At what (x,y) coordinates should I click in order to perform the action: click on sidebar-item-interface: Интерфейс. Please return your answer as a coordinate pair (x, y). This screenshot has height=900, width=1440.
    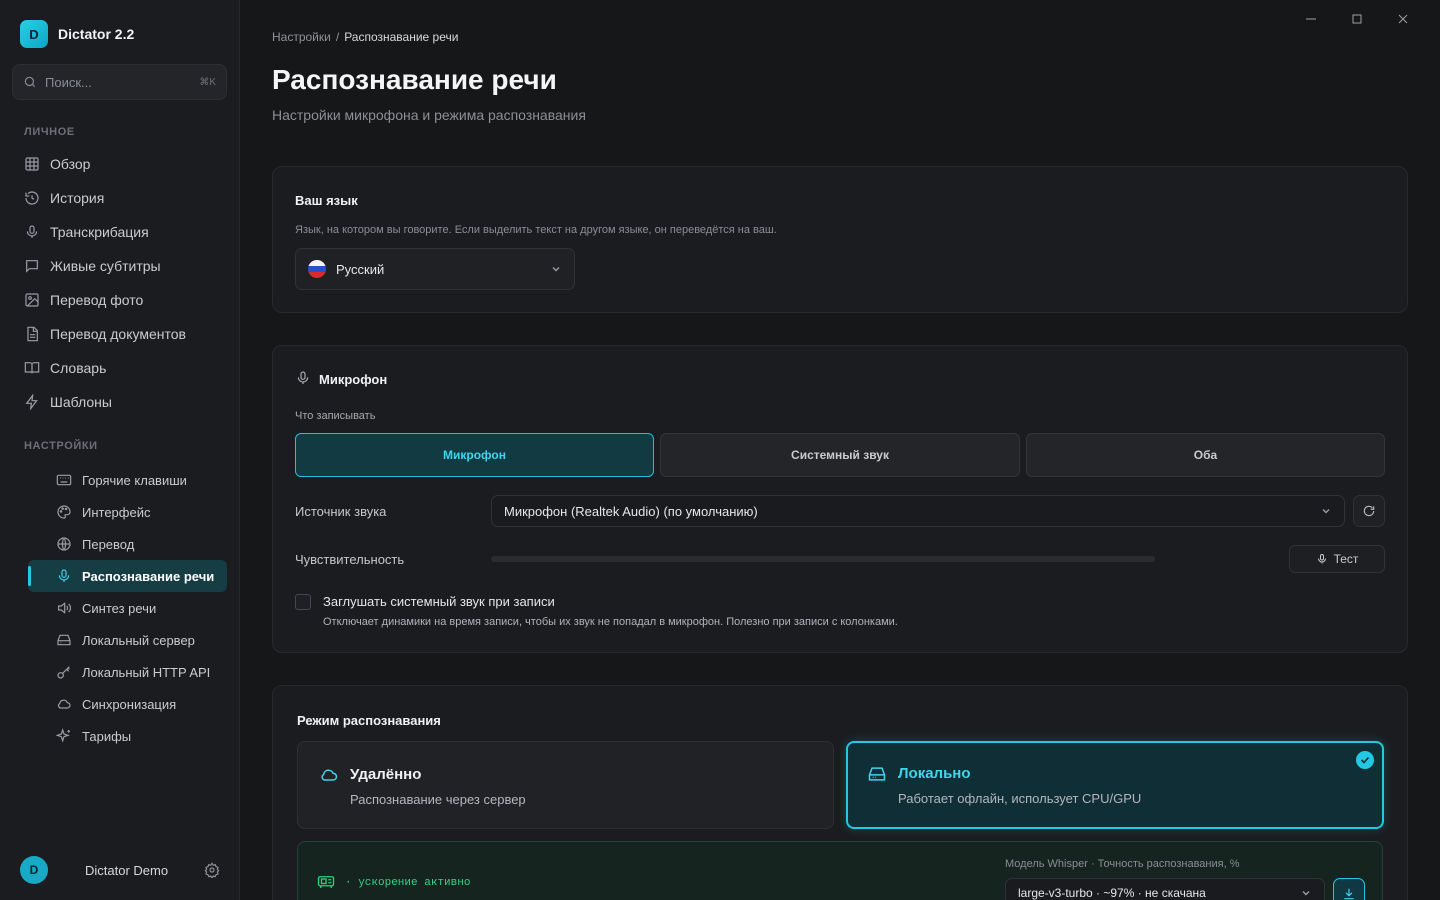
    Looking at the image, I should click on (127, 512).